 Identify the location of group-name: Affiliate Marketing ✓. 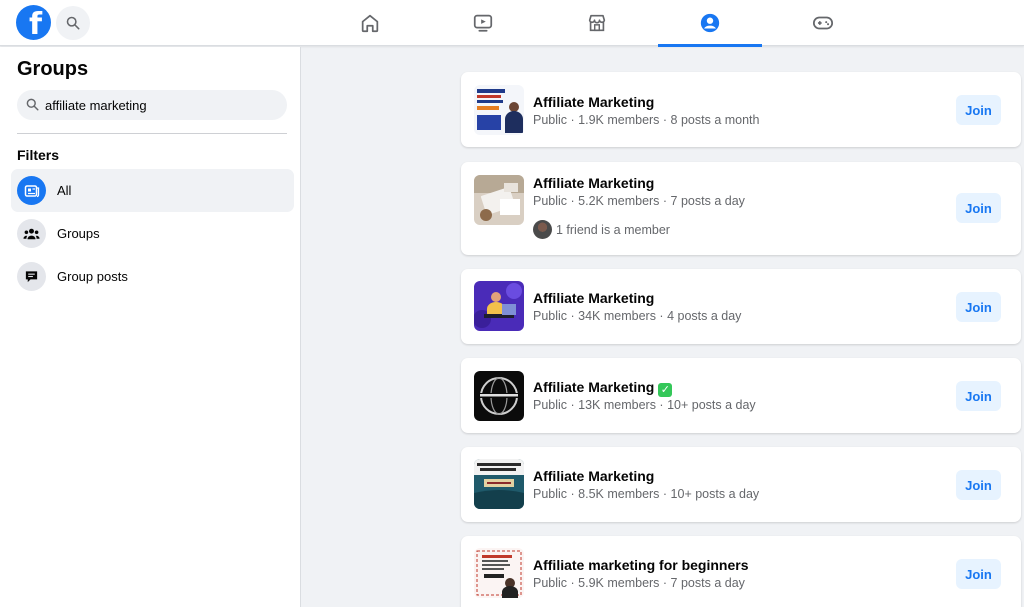
(603, 388).